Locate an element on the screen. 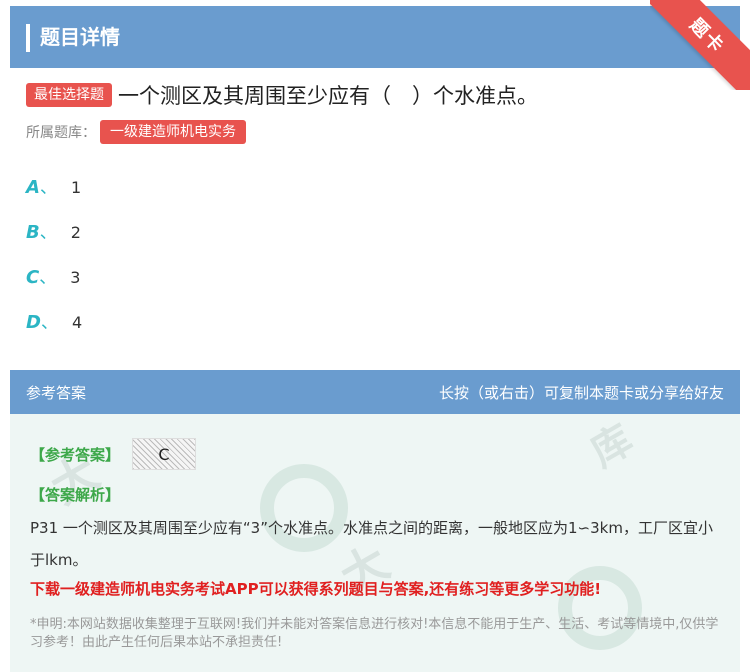 This screenshot has width=750, height=672. analysis-label: 【答案解析】 is located at coordinates (75, 495).